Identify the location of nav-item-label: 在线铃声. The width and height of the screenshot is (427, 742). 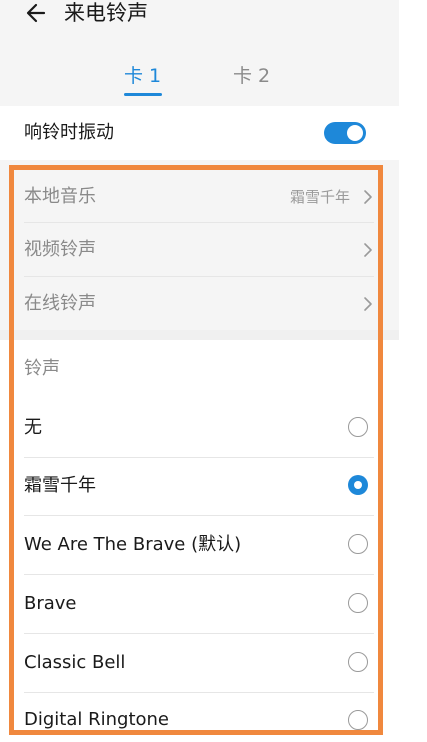
(60, 303).